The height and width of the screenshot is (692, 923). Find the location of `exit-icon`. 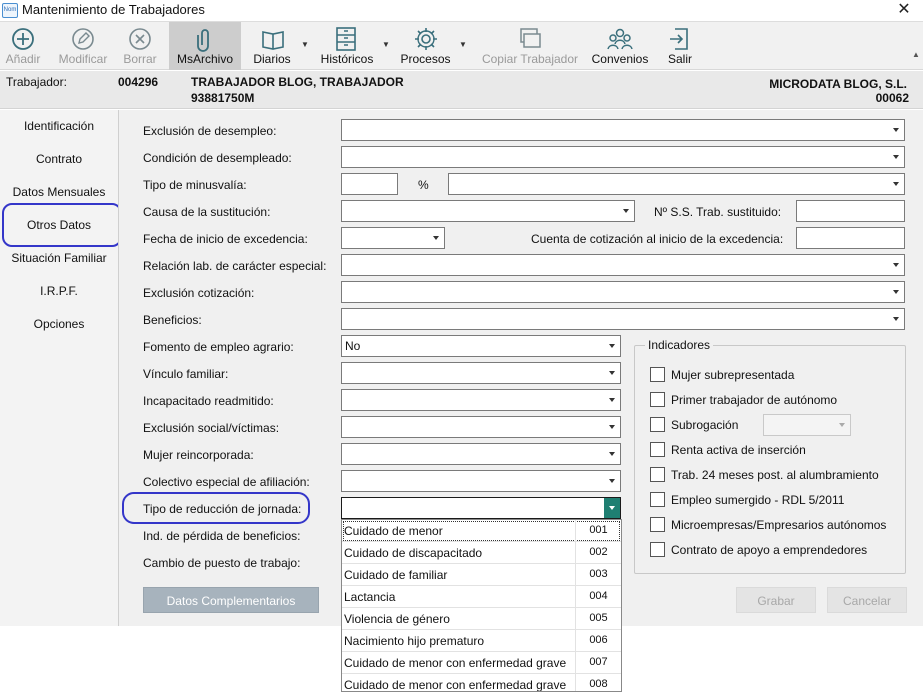

exit-icon is located at coordinates (679, 39).